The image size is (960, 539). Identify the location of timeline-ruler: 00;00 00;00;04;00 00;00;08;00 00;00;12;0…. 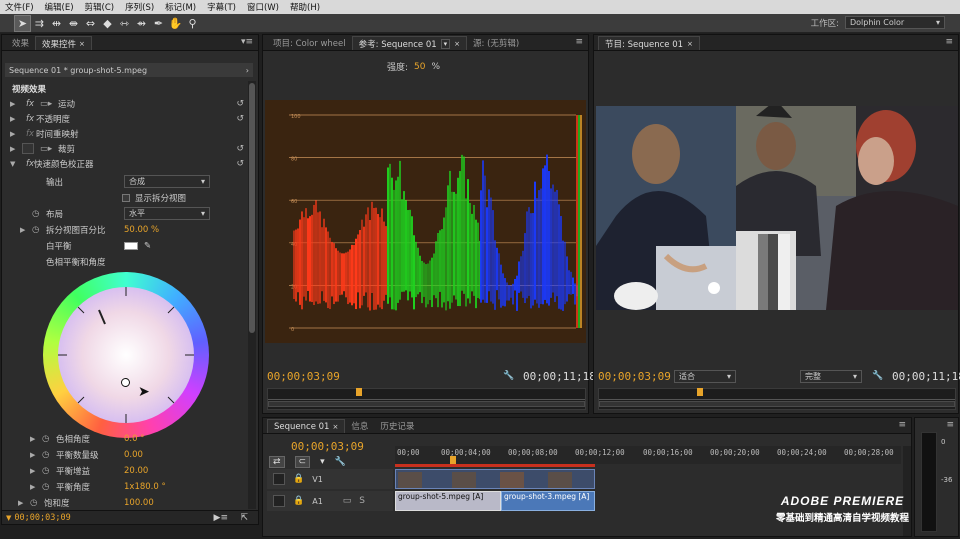
(648, 455).